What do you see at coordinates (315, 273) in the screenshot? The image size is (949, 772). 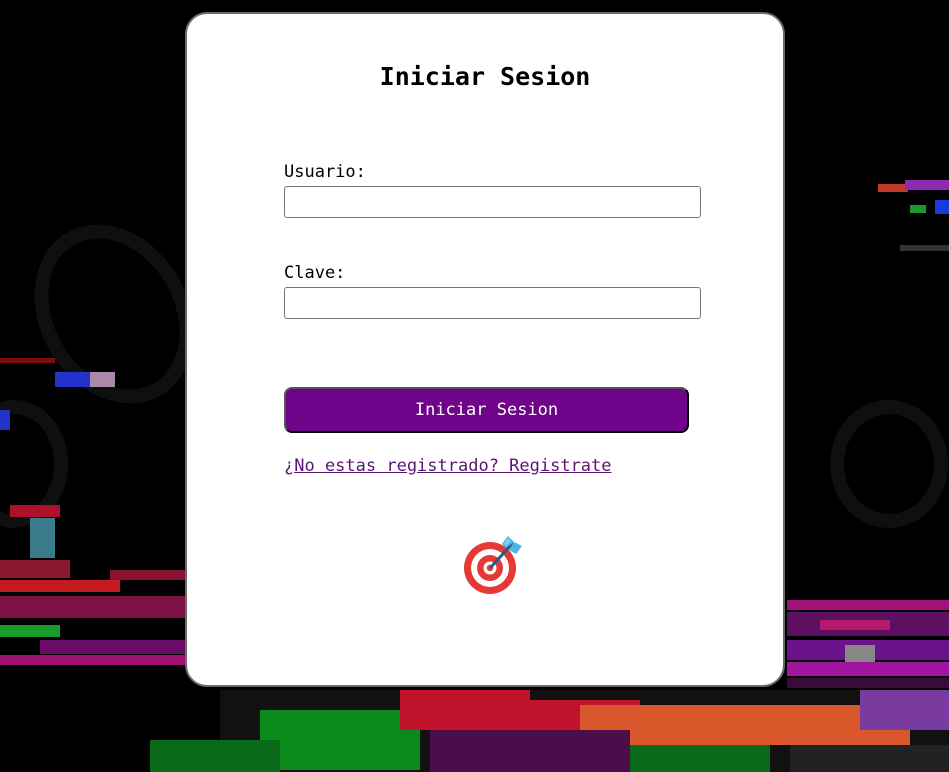 I see `password-label: Clave:` at bounding box center [315, 273].